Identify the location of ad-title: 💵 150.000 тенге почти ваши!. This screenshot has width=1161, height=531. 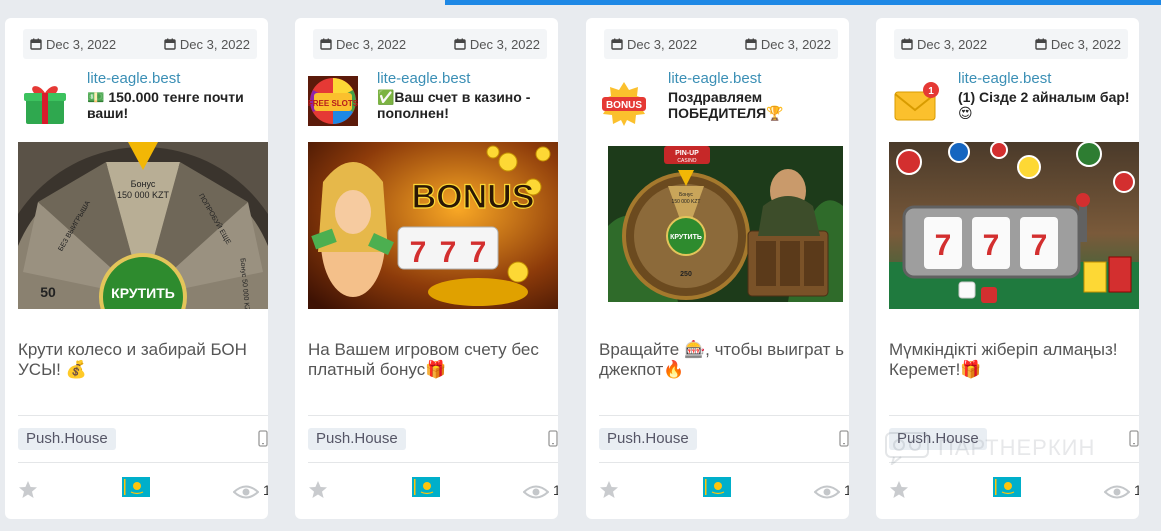
(165, 105).